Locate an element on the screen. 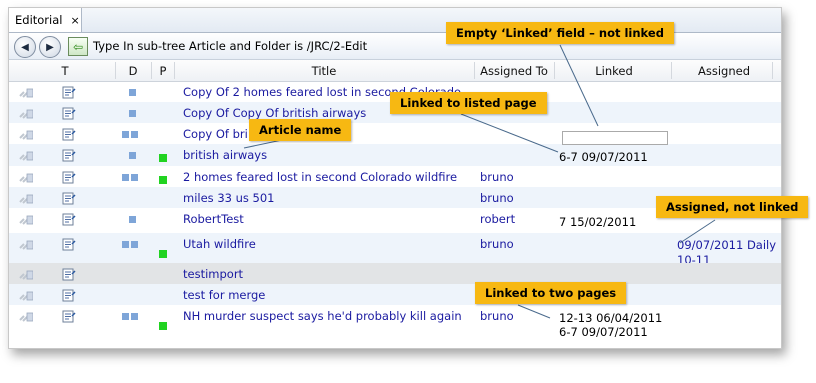 The height and width of the screenshot is (383, 816). callout-article-name: Article name is located at coordinates (300, 130).